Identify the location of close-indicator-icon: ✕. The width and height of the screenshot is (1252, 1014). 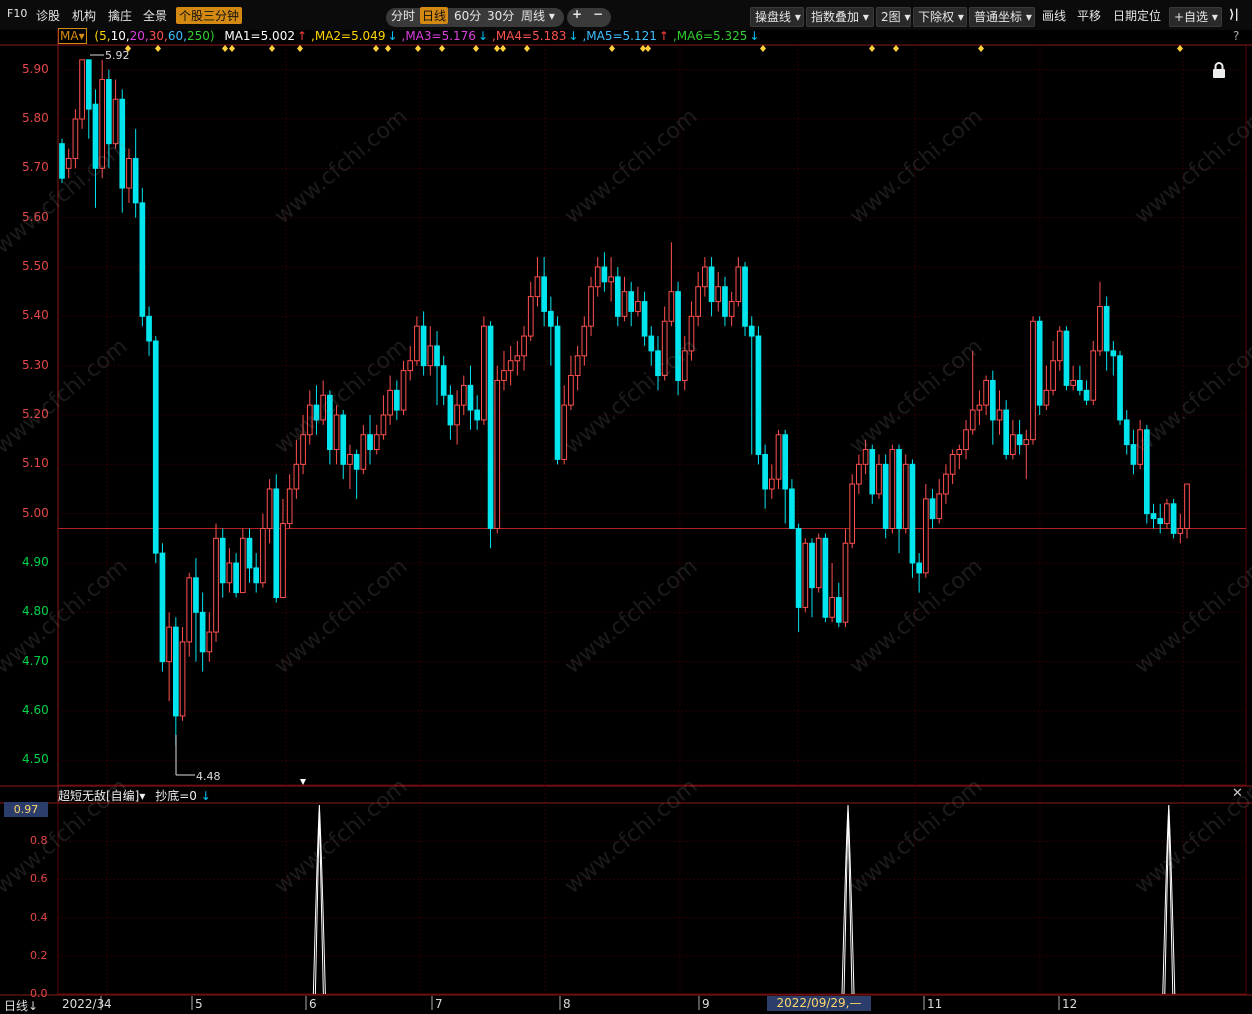
(1237, 793).